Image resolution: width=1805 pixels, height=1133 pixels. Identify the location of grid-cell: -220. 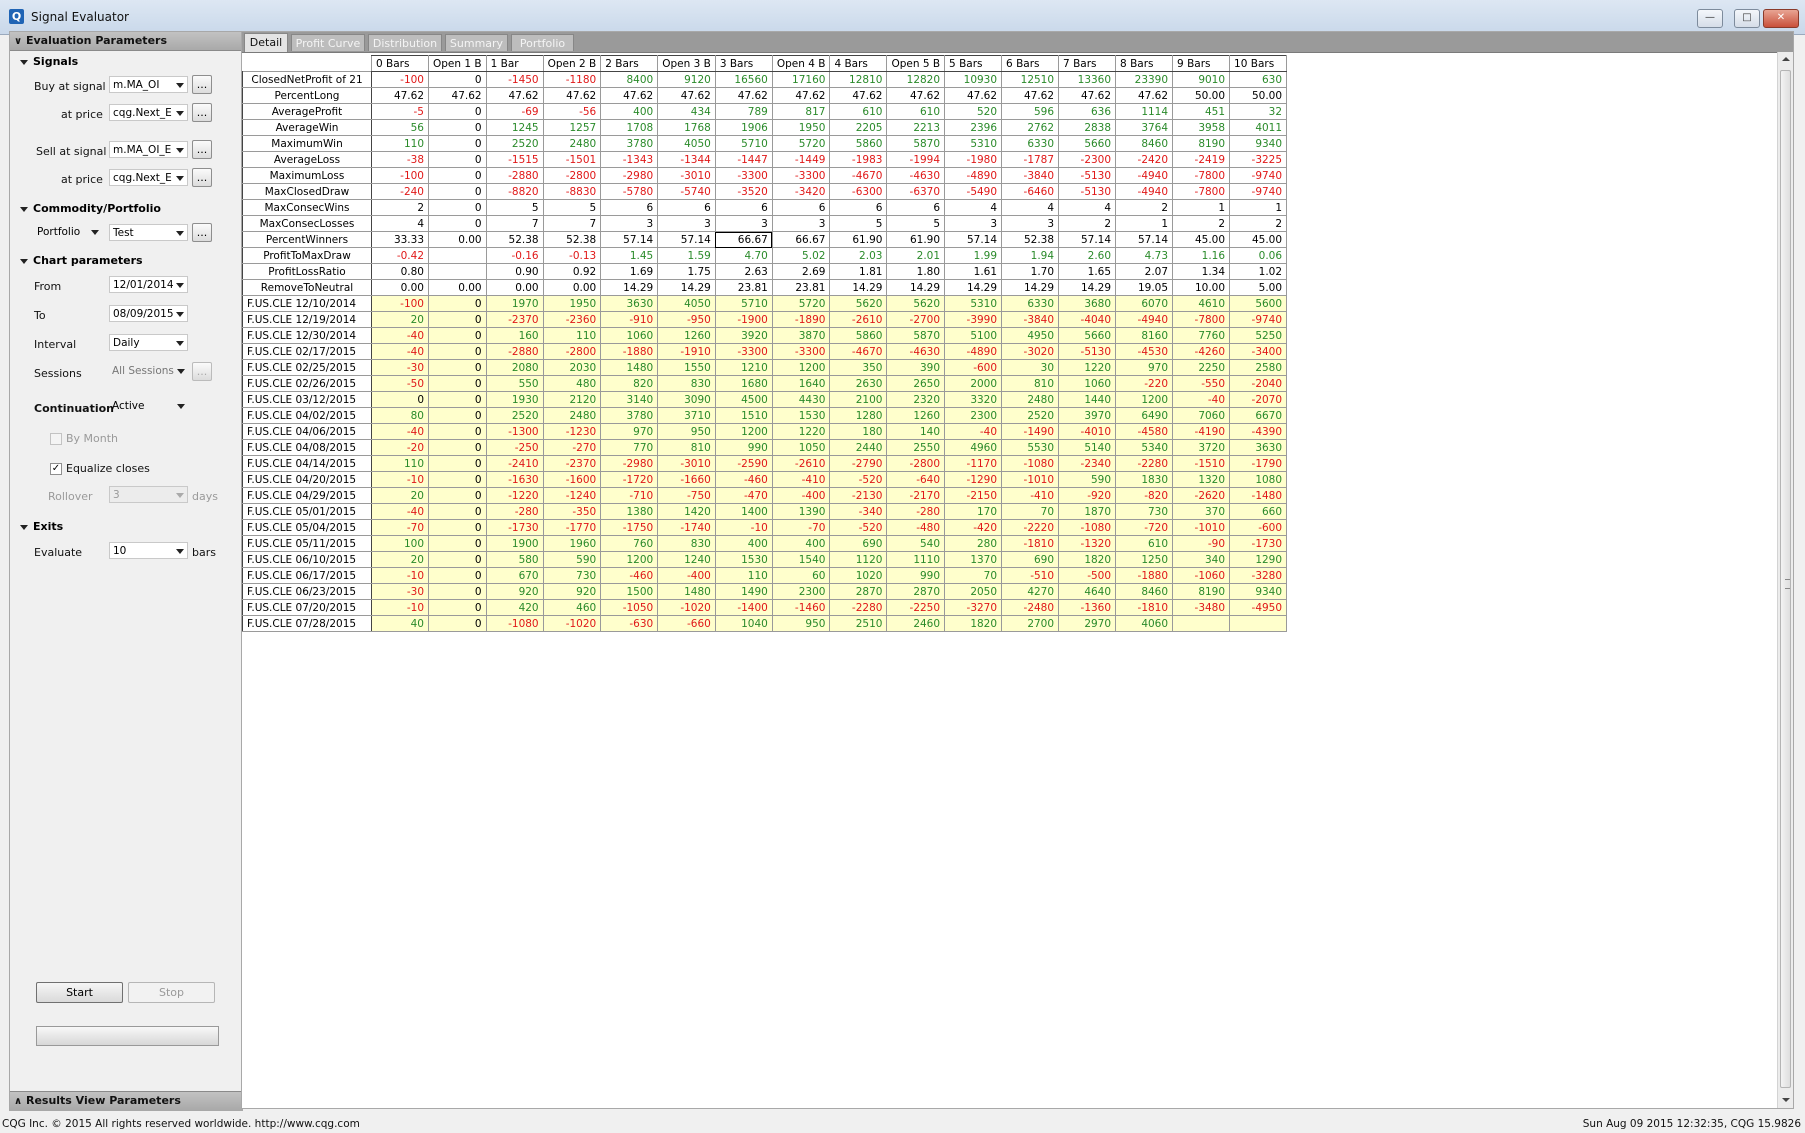
(1144, 383).